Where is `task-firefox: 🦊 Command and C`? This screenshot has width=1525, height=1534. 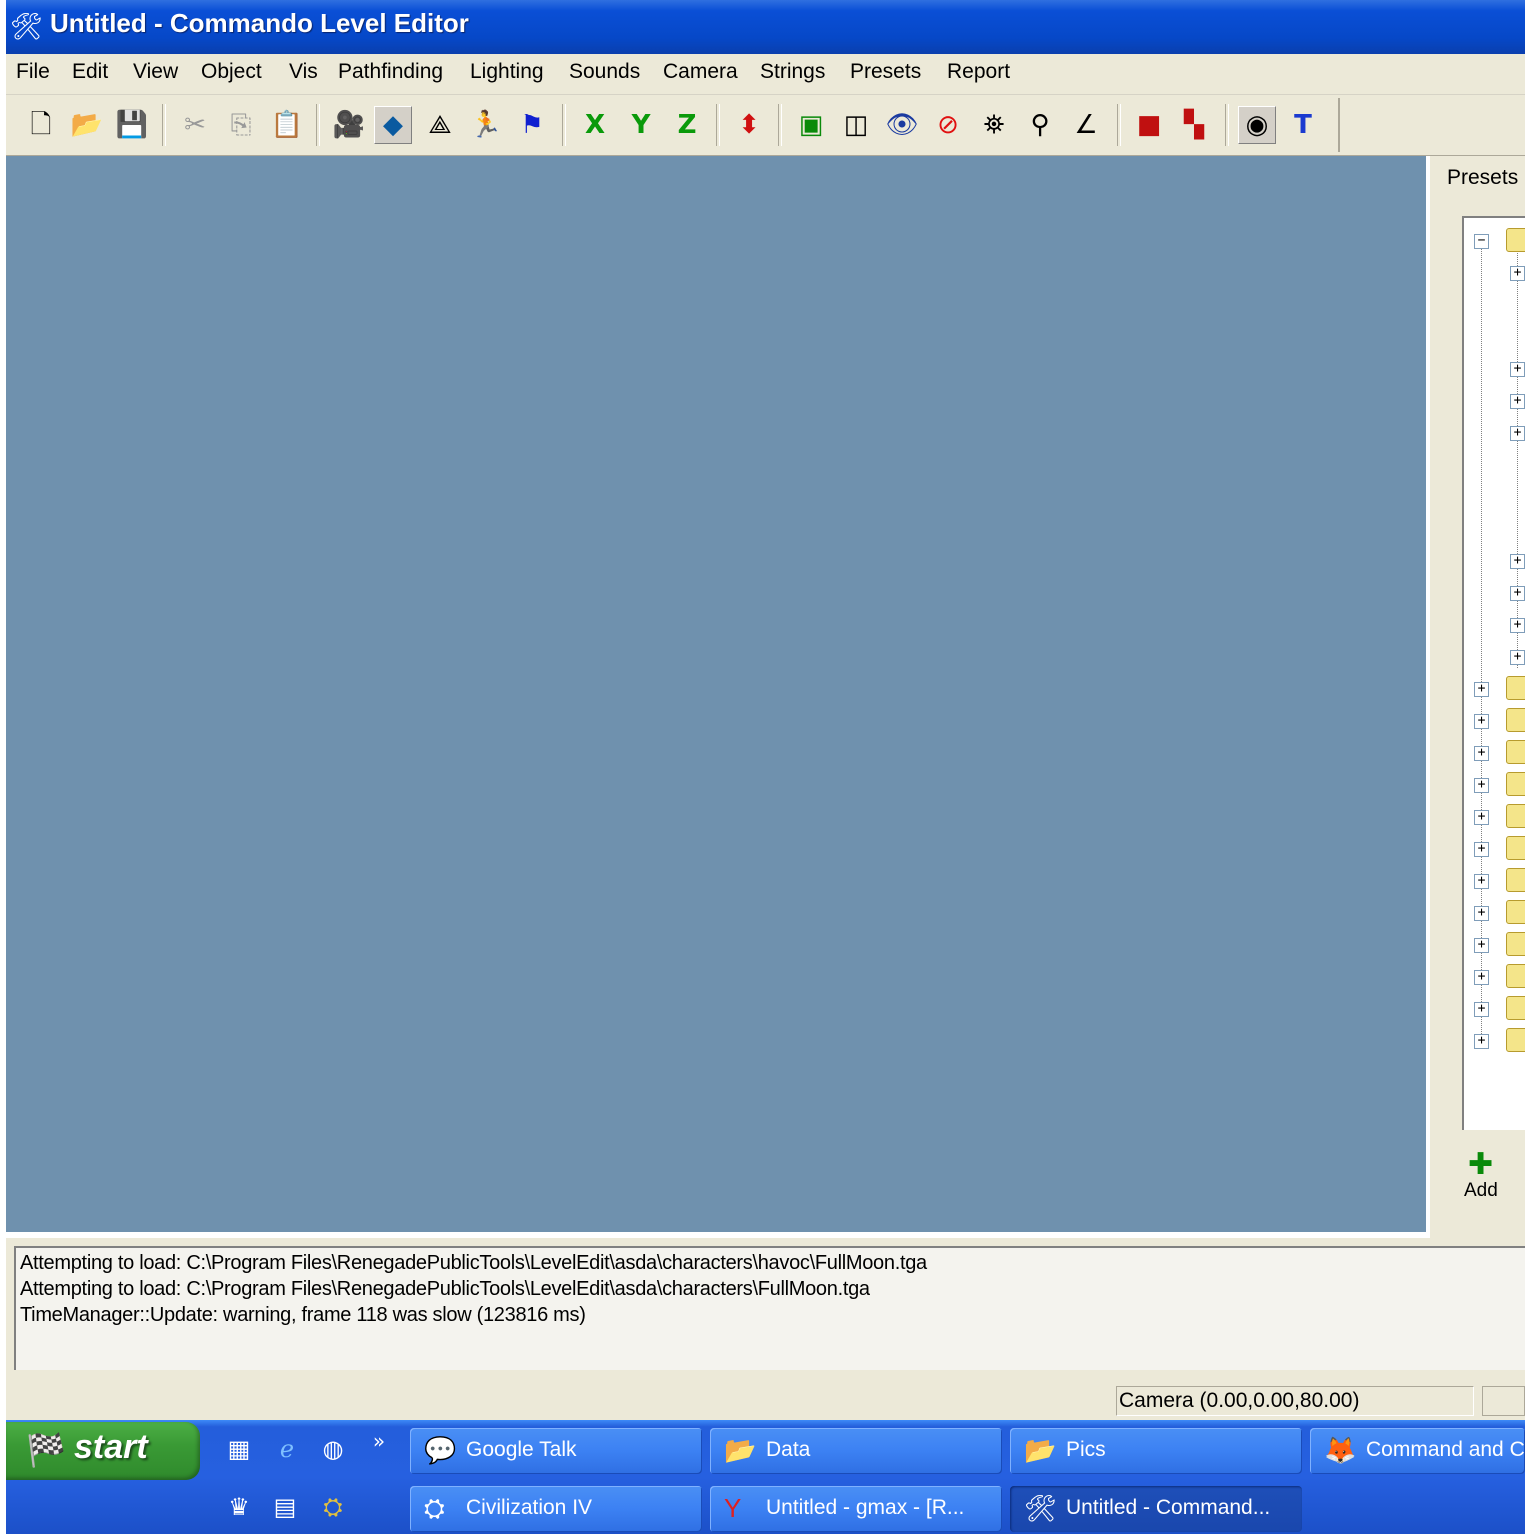 task-firefox: 🦊 Command and C is located at coordinates (1417, 1451).